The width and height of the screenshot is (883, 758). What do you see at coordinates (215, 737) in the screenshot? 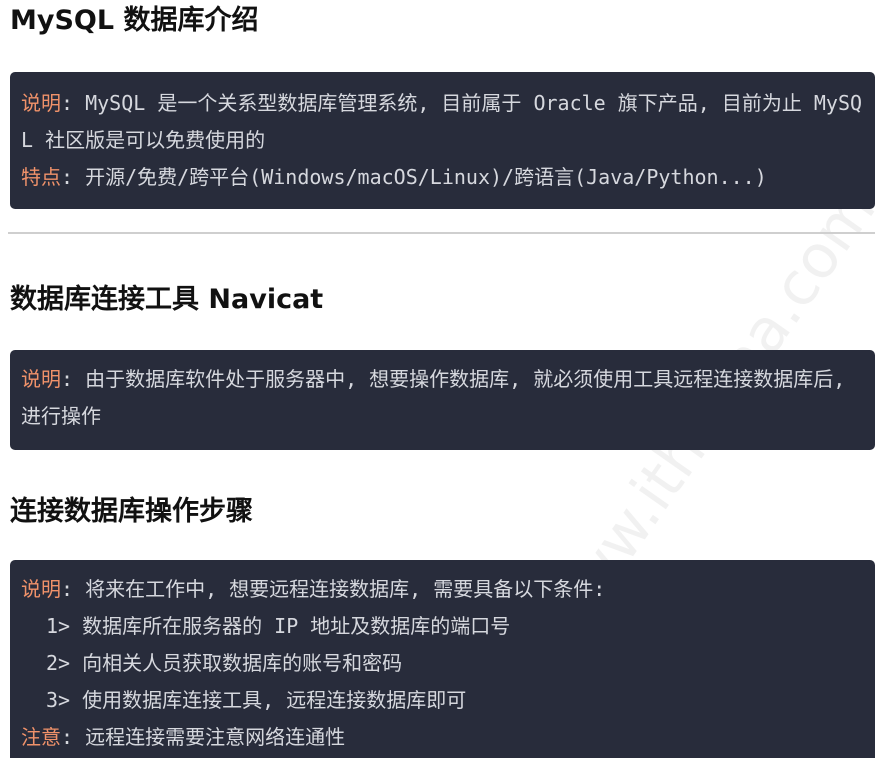
I see `note-text: 远程连接需要注意网络连通性` at bounding box center [215, 737].